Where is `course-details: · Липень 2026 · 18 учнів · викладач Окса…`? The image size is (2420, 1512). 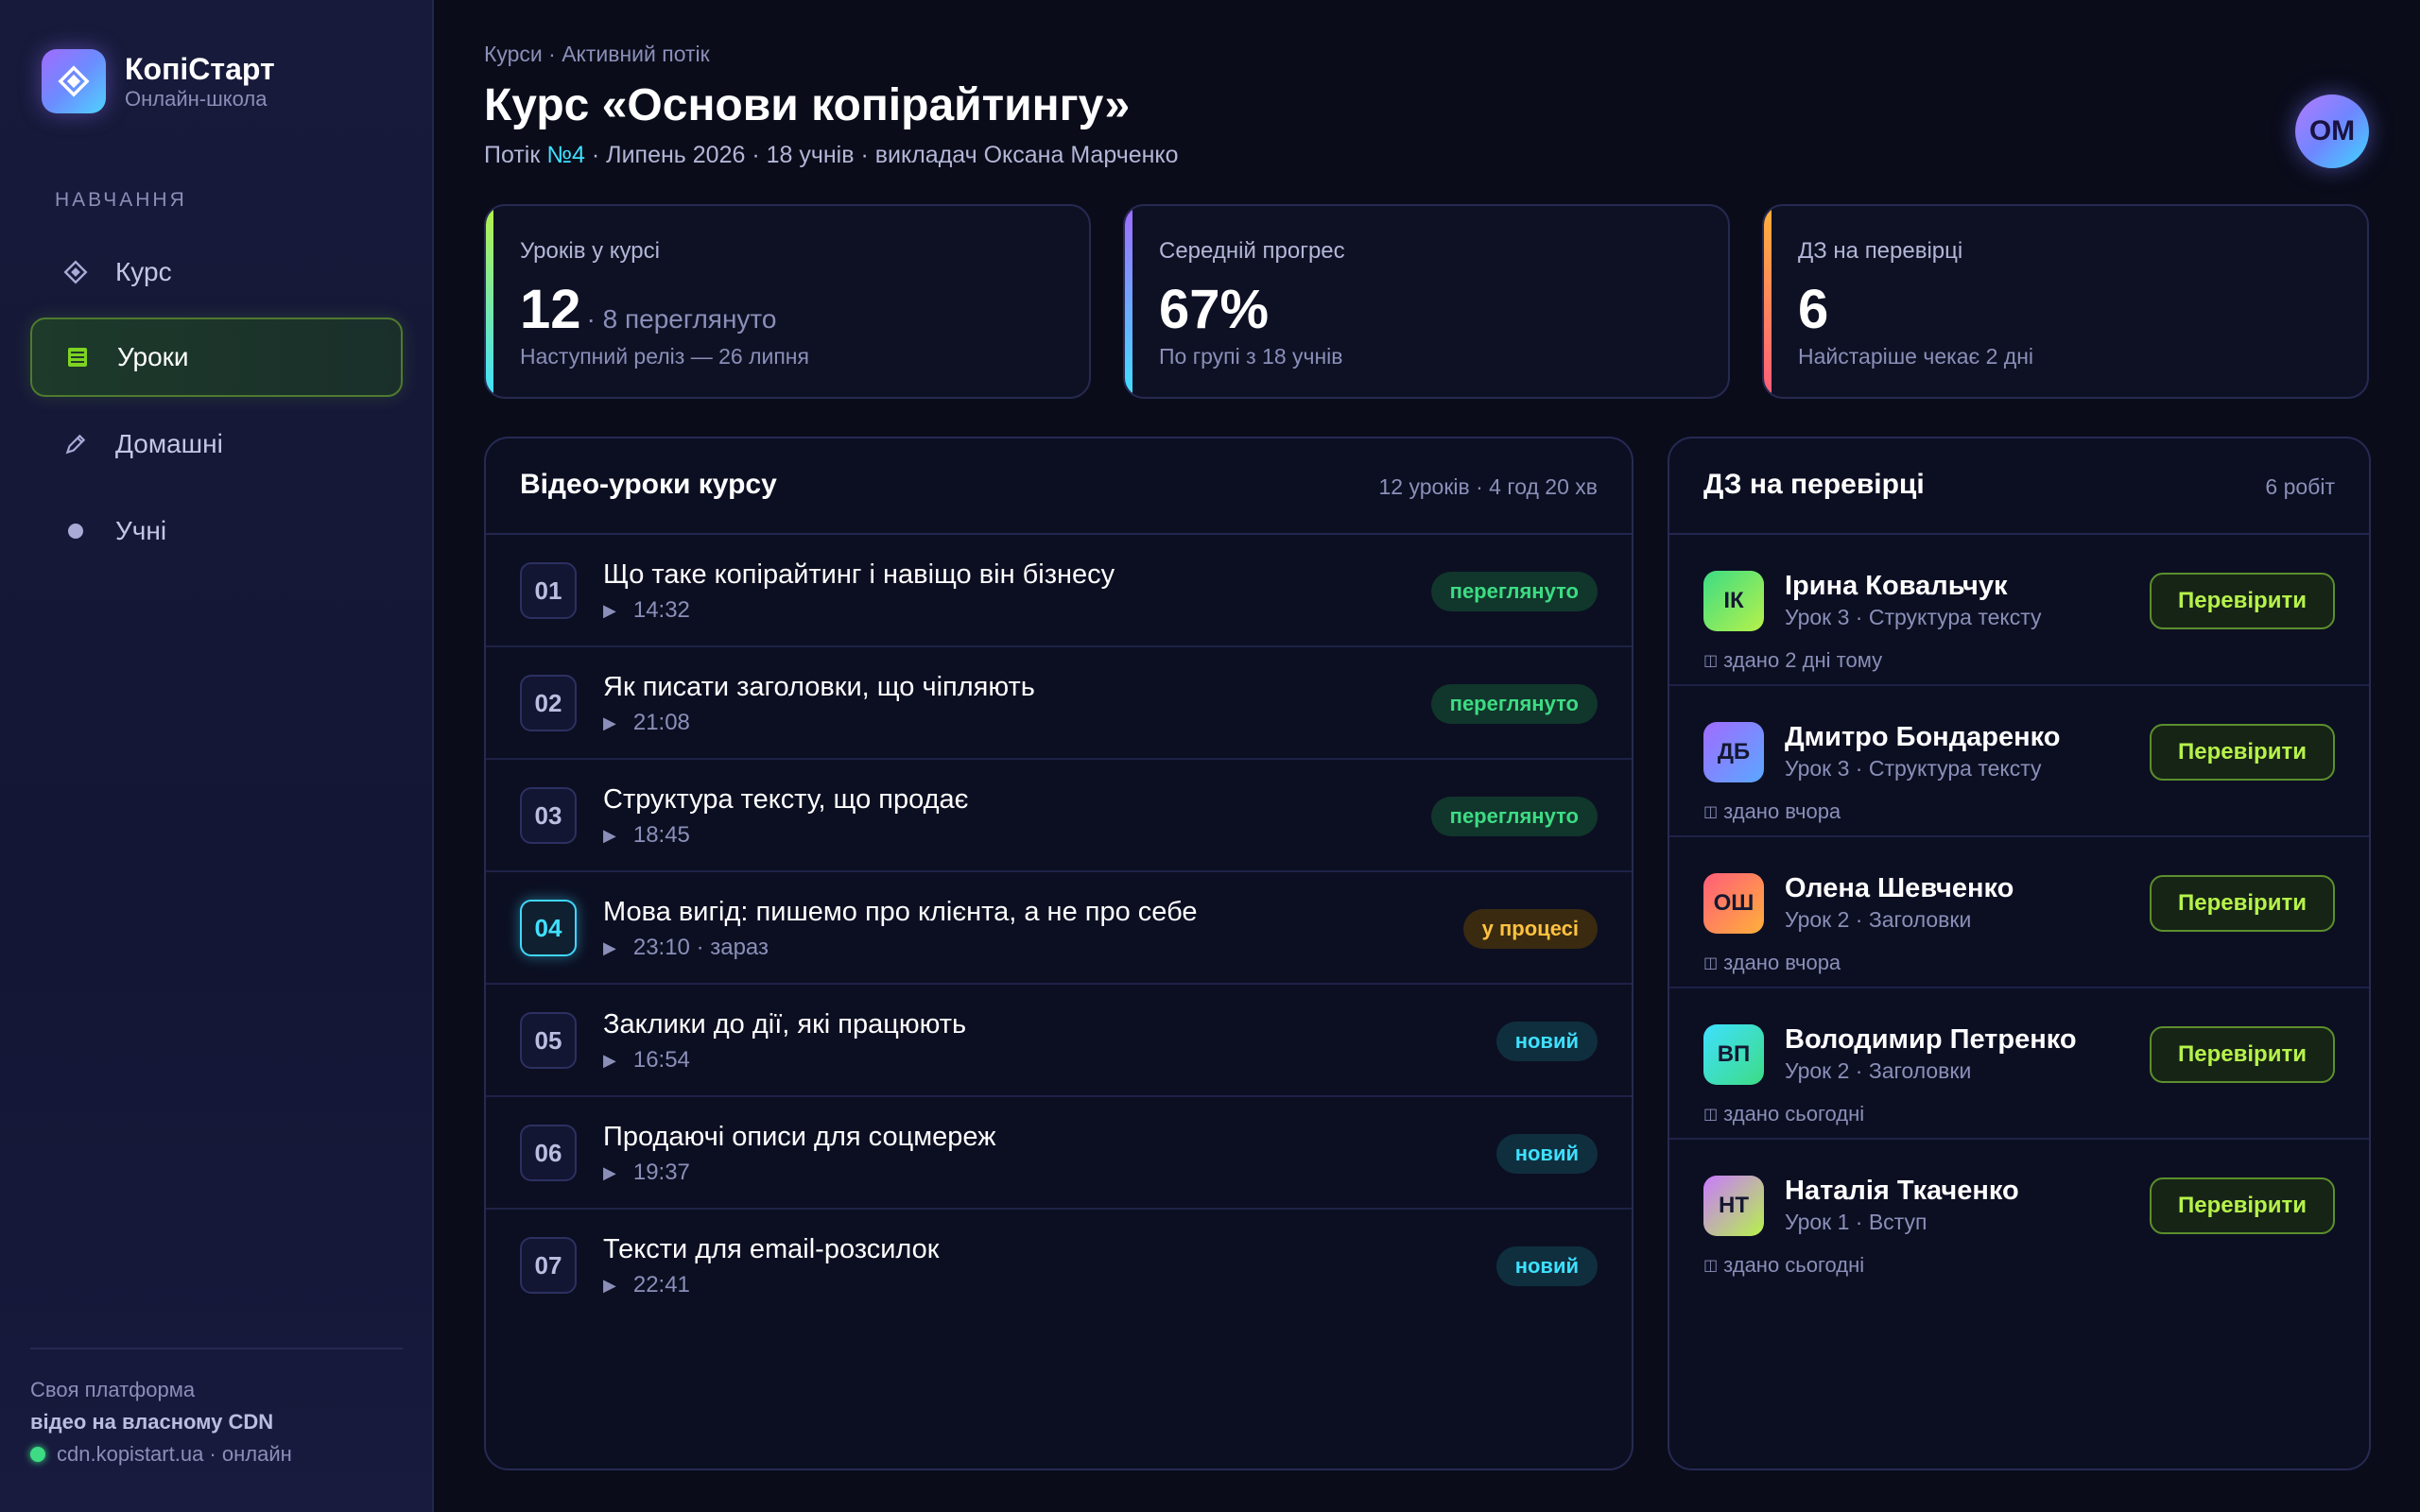
course-details: · Липень 2026 · 18 учнів · викладач Окса… is located at coordinates (885, 155).